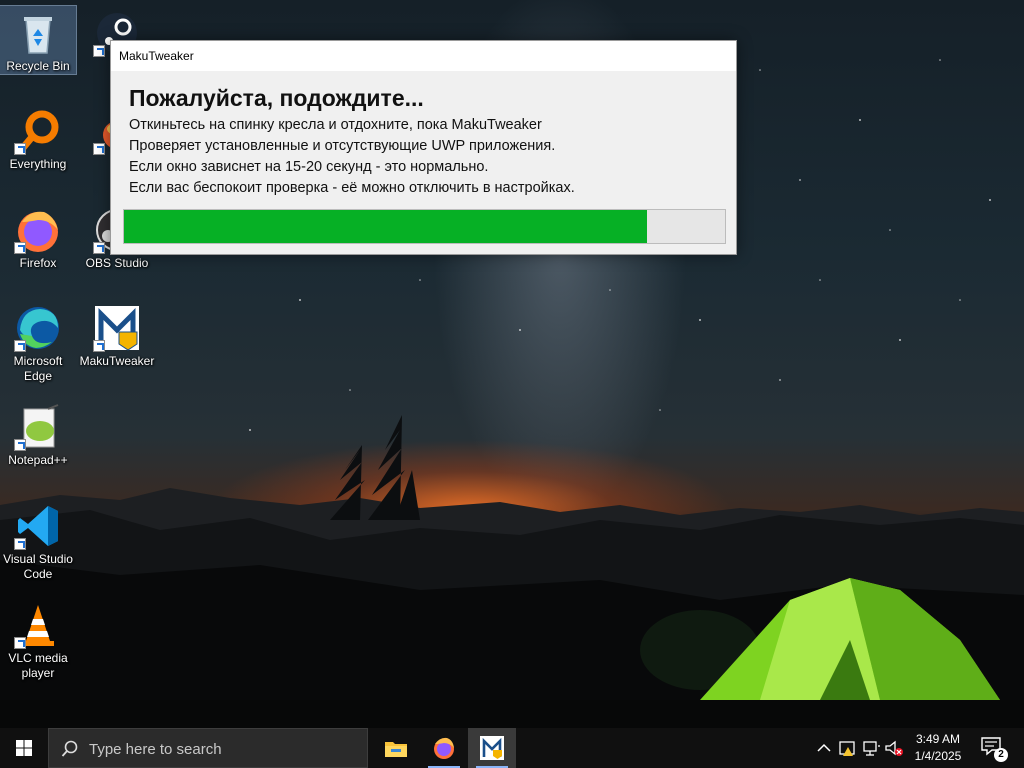 The width and height of the screenshot is (1024, 768). Describe the element at coordinates (423, 56) in the screenshot. I see `dialog-titlebar: MakuTweaker` at that location.